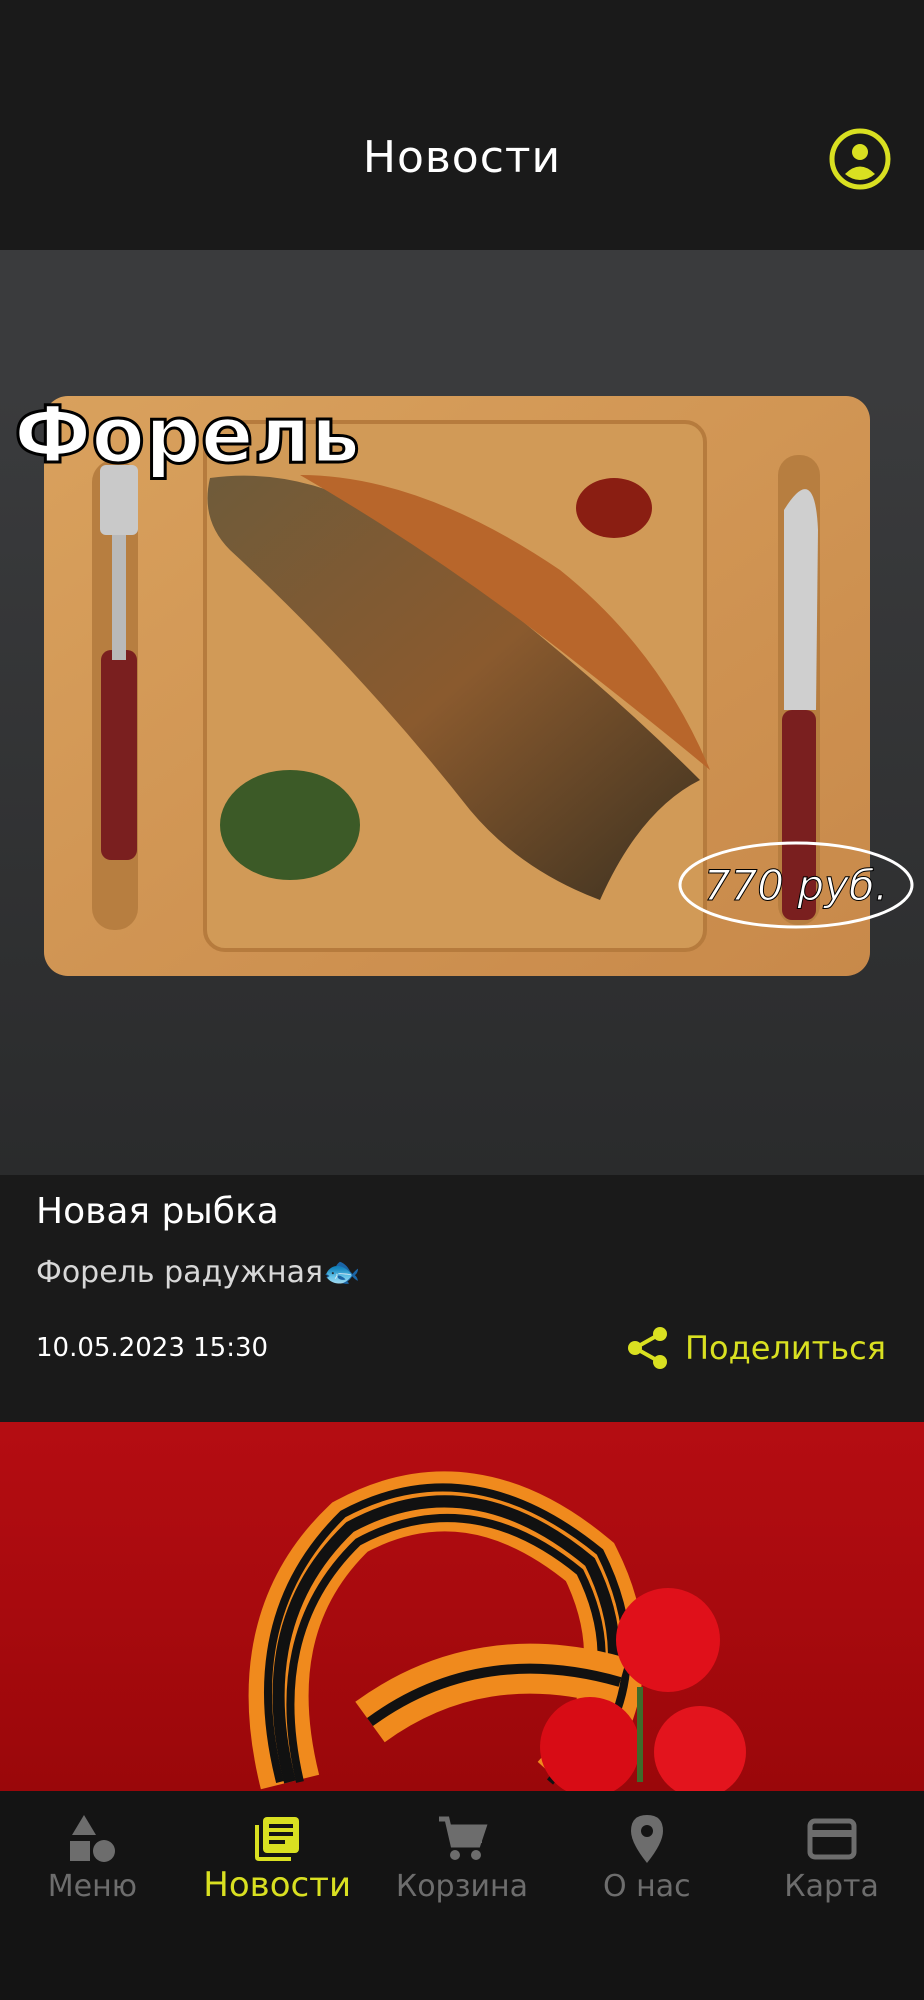  Describe the element at coordinates (93, 1838) in the screenshot. I see `shapes-icon` at that location.